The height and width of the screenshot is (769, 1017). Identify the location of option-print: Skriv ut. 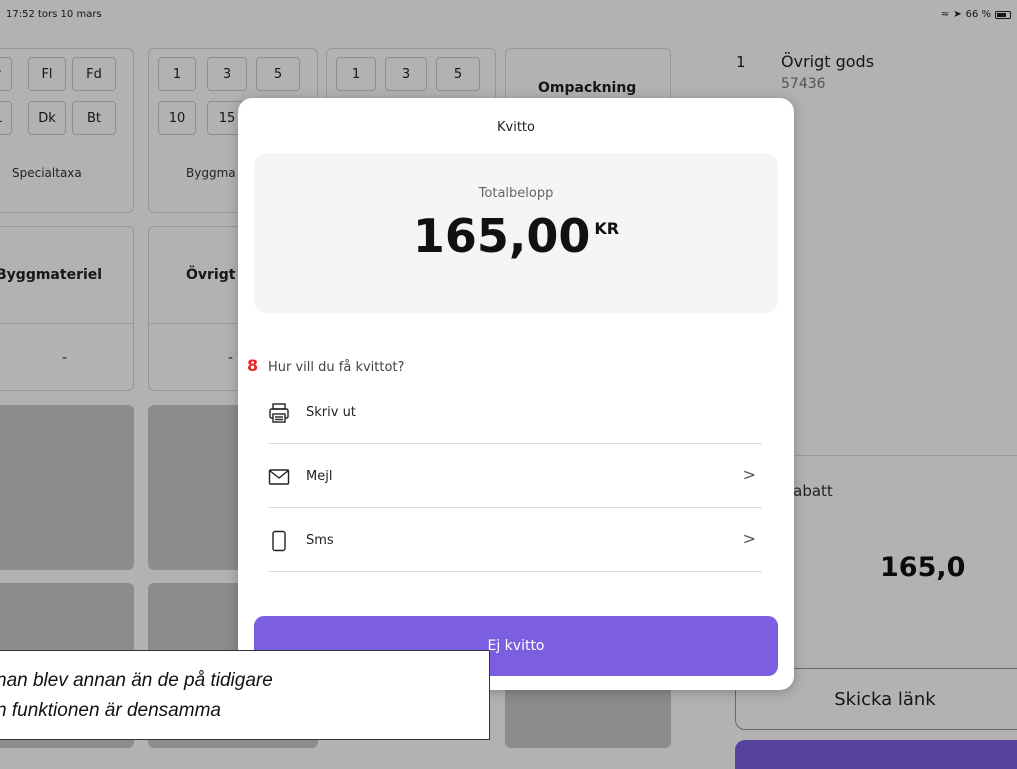
(515, 413).